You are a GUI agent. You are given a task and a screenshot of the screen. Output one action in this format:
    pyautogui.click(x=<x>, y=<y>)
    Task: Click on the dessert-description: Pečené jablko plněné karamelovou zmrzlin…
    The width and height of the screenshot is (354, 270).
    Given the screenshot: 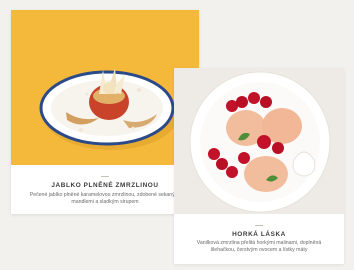 What is the action you would take?
    pyautogui.click(x=105, y=198)
    